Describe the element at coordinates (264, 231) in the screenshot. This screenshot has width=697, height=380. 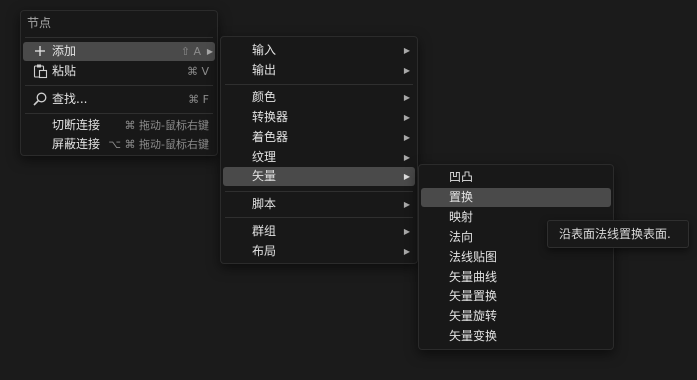
I see `add-item-label: 群组` at that location.